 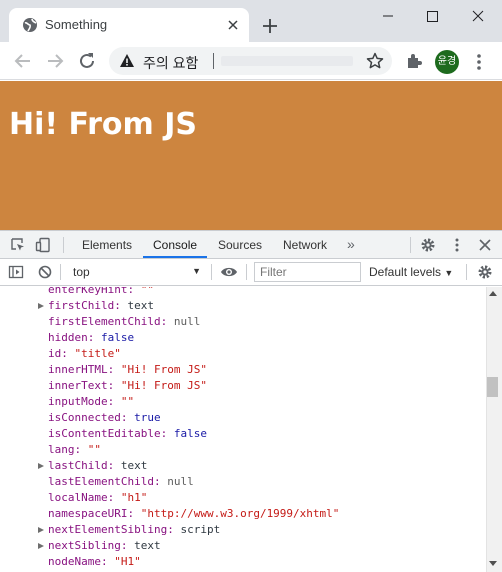 What do you see at coordinates (127, 61) in the screenshot?
I see `warning-icon` at bounding box center [127, 61].